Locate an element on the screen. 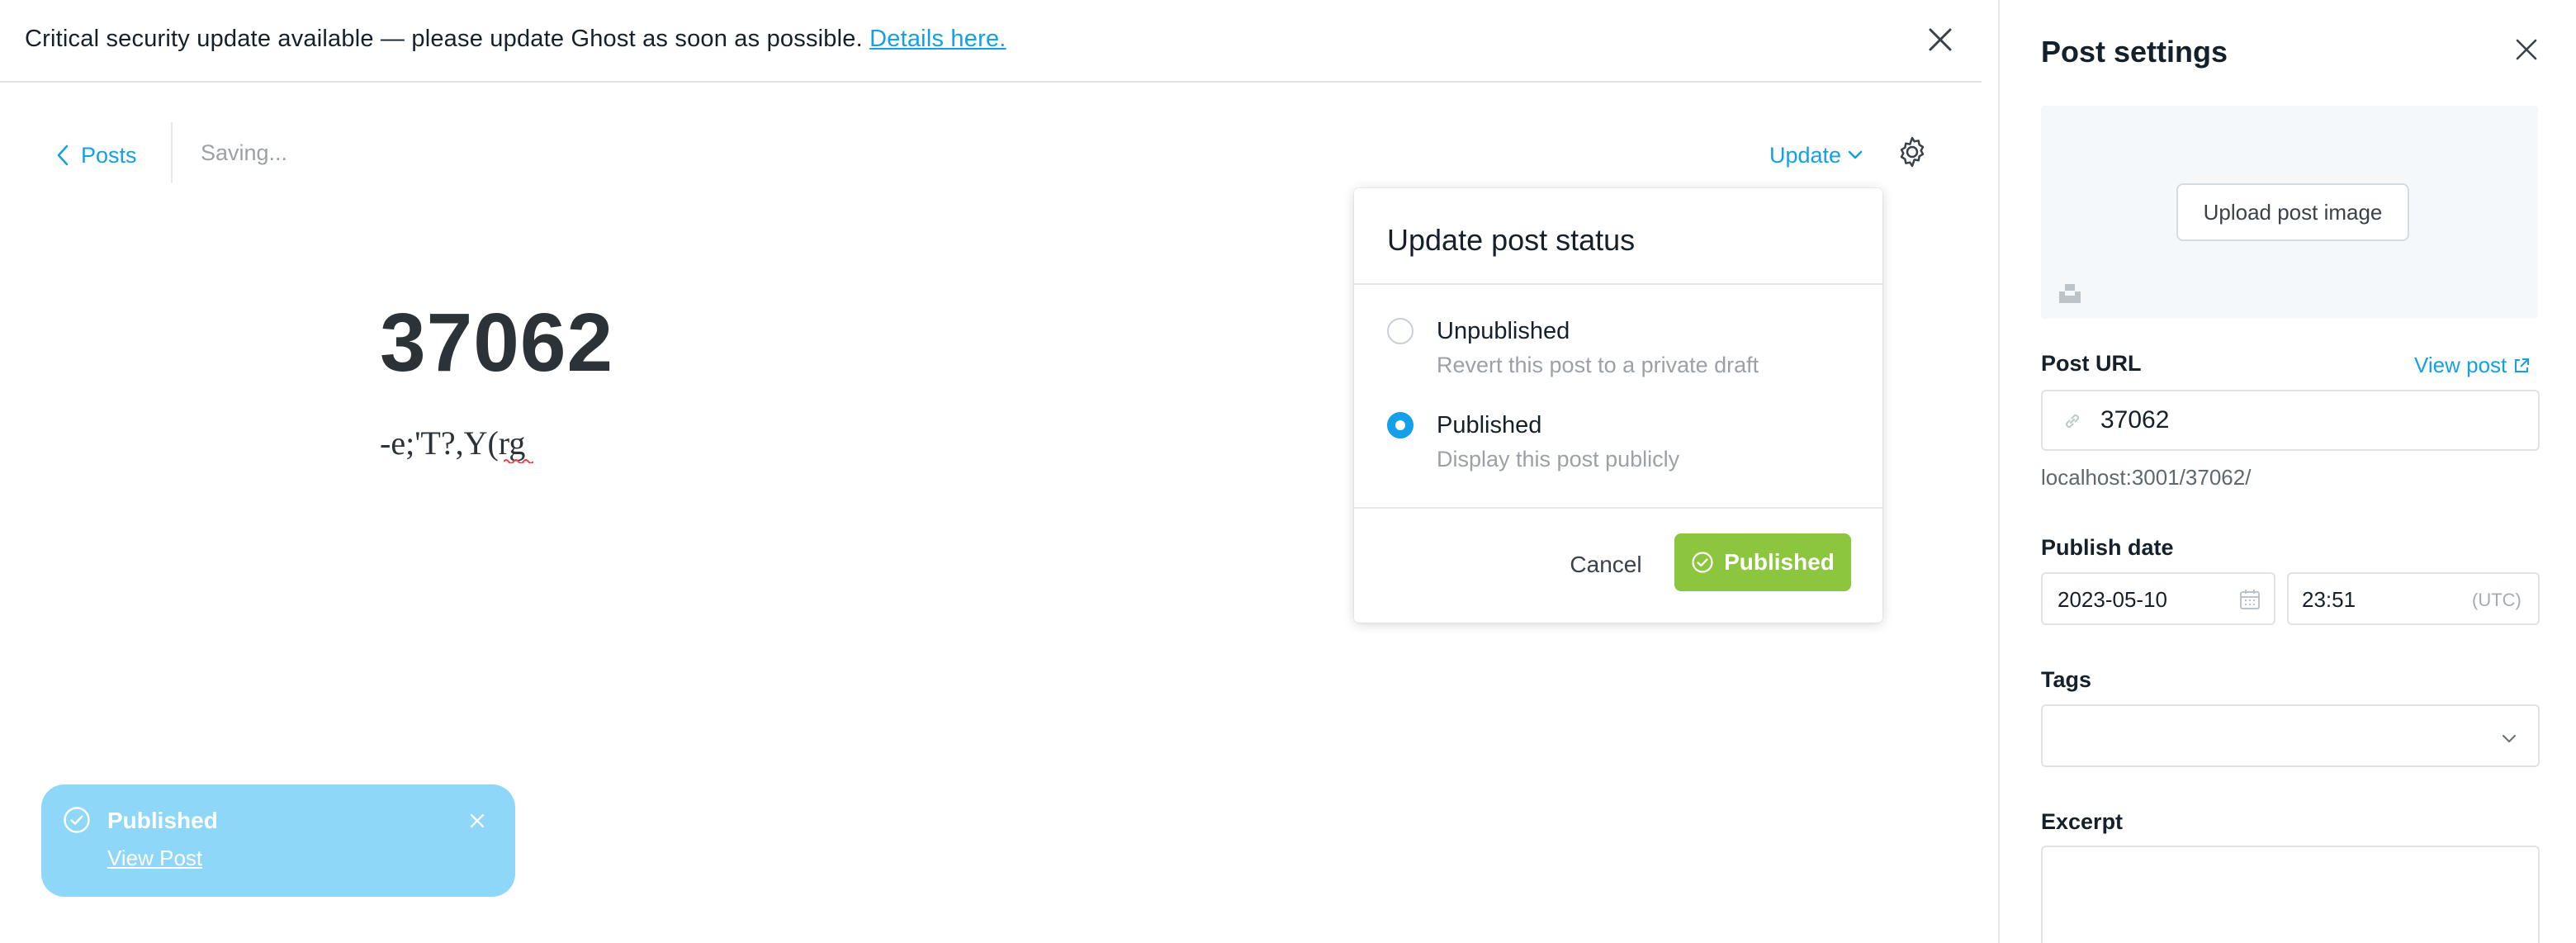 The height and width of the screenshot is (943, 2576). published-button: Published is located at coordinates (1762, 562).